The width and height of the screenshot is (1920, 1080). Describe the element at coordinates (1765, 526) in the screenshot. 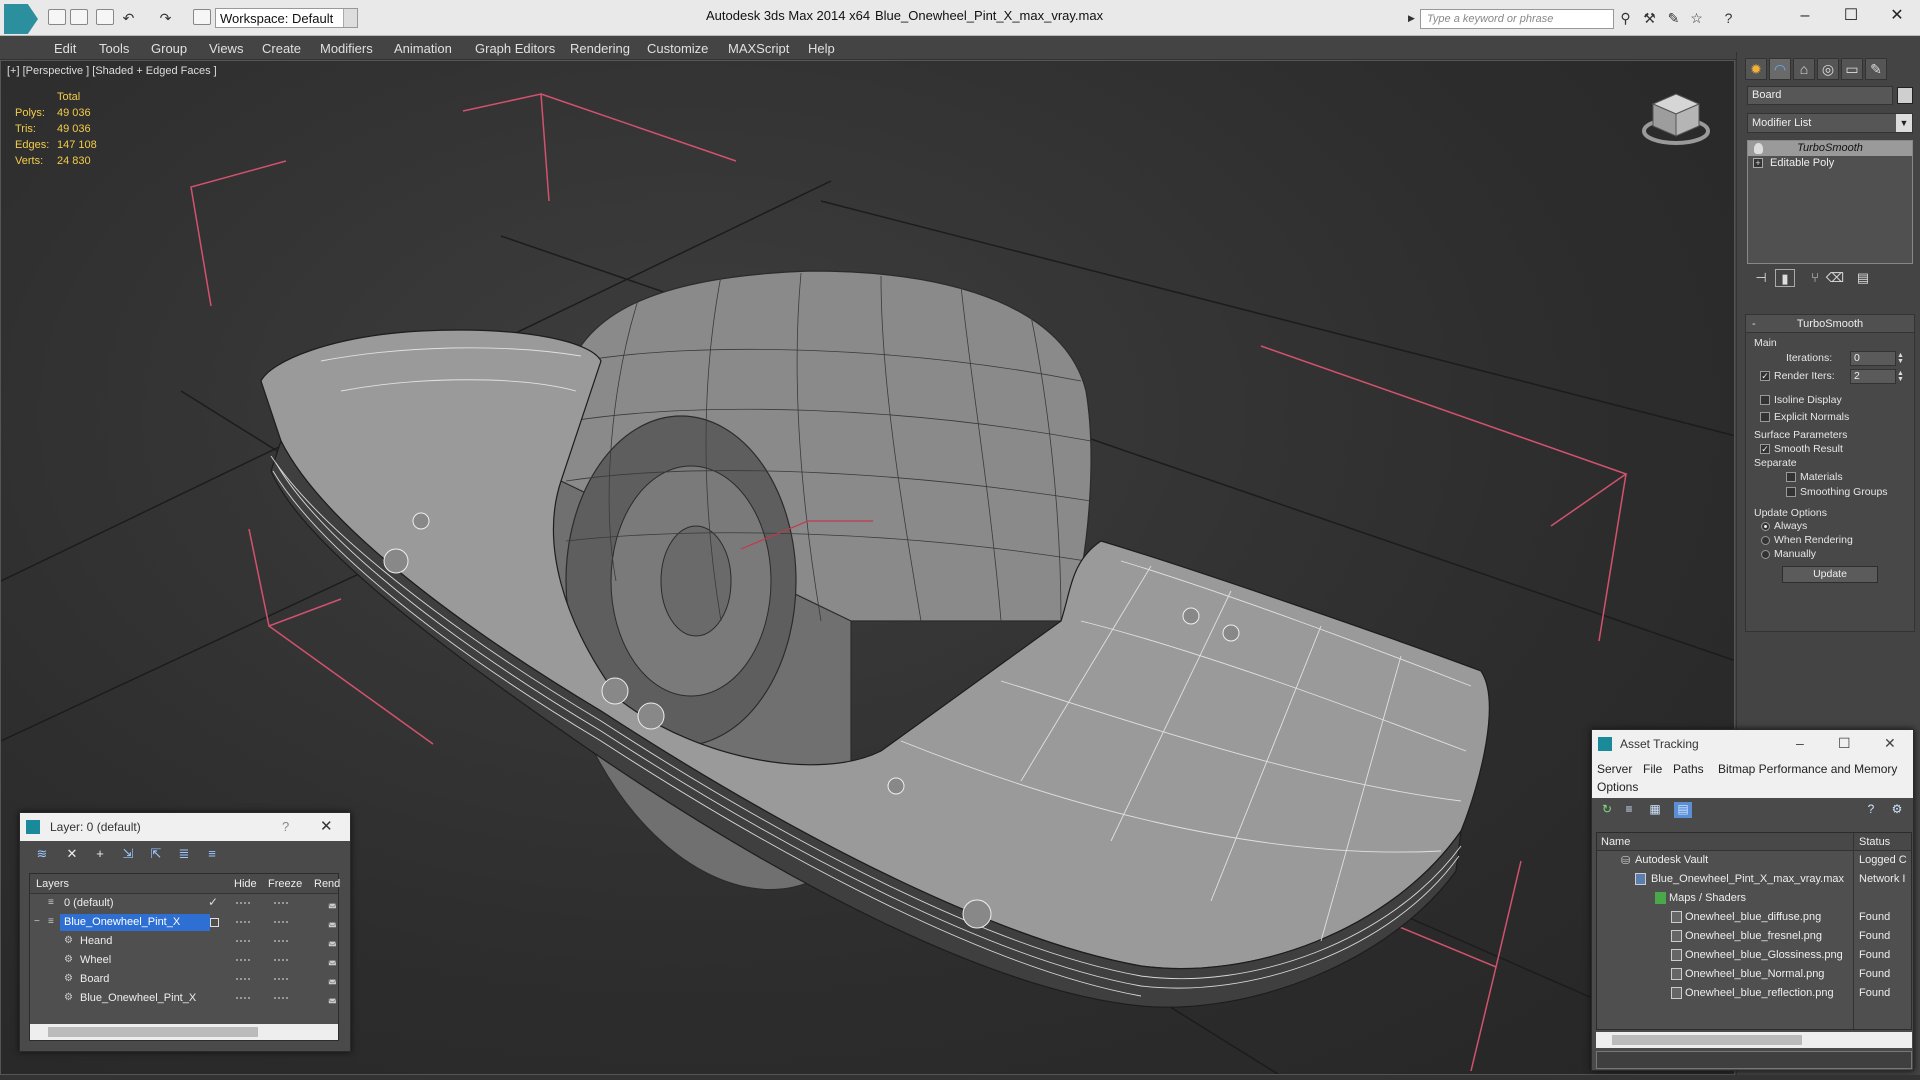

I see `always-radio` at that location.